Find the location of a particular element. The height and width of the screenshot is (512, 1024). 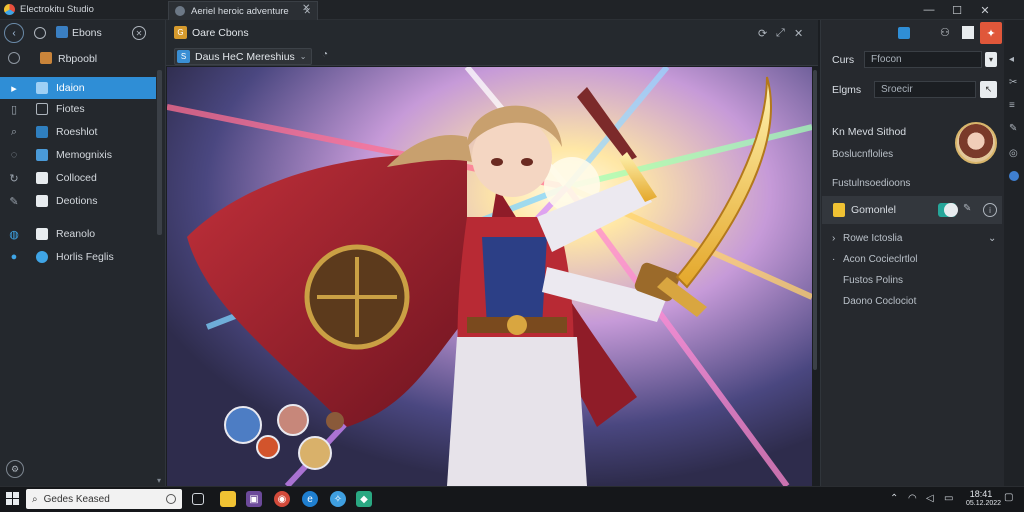

sidebar-item-label: Roeshlot is located at coordinates (77, 132).